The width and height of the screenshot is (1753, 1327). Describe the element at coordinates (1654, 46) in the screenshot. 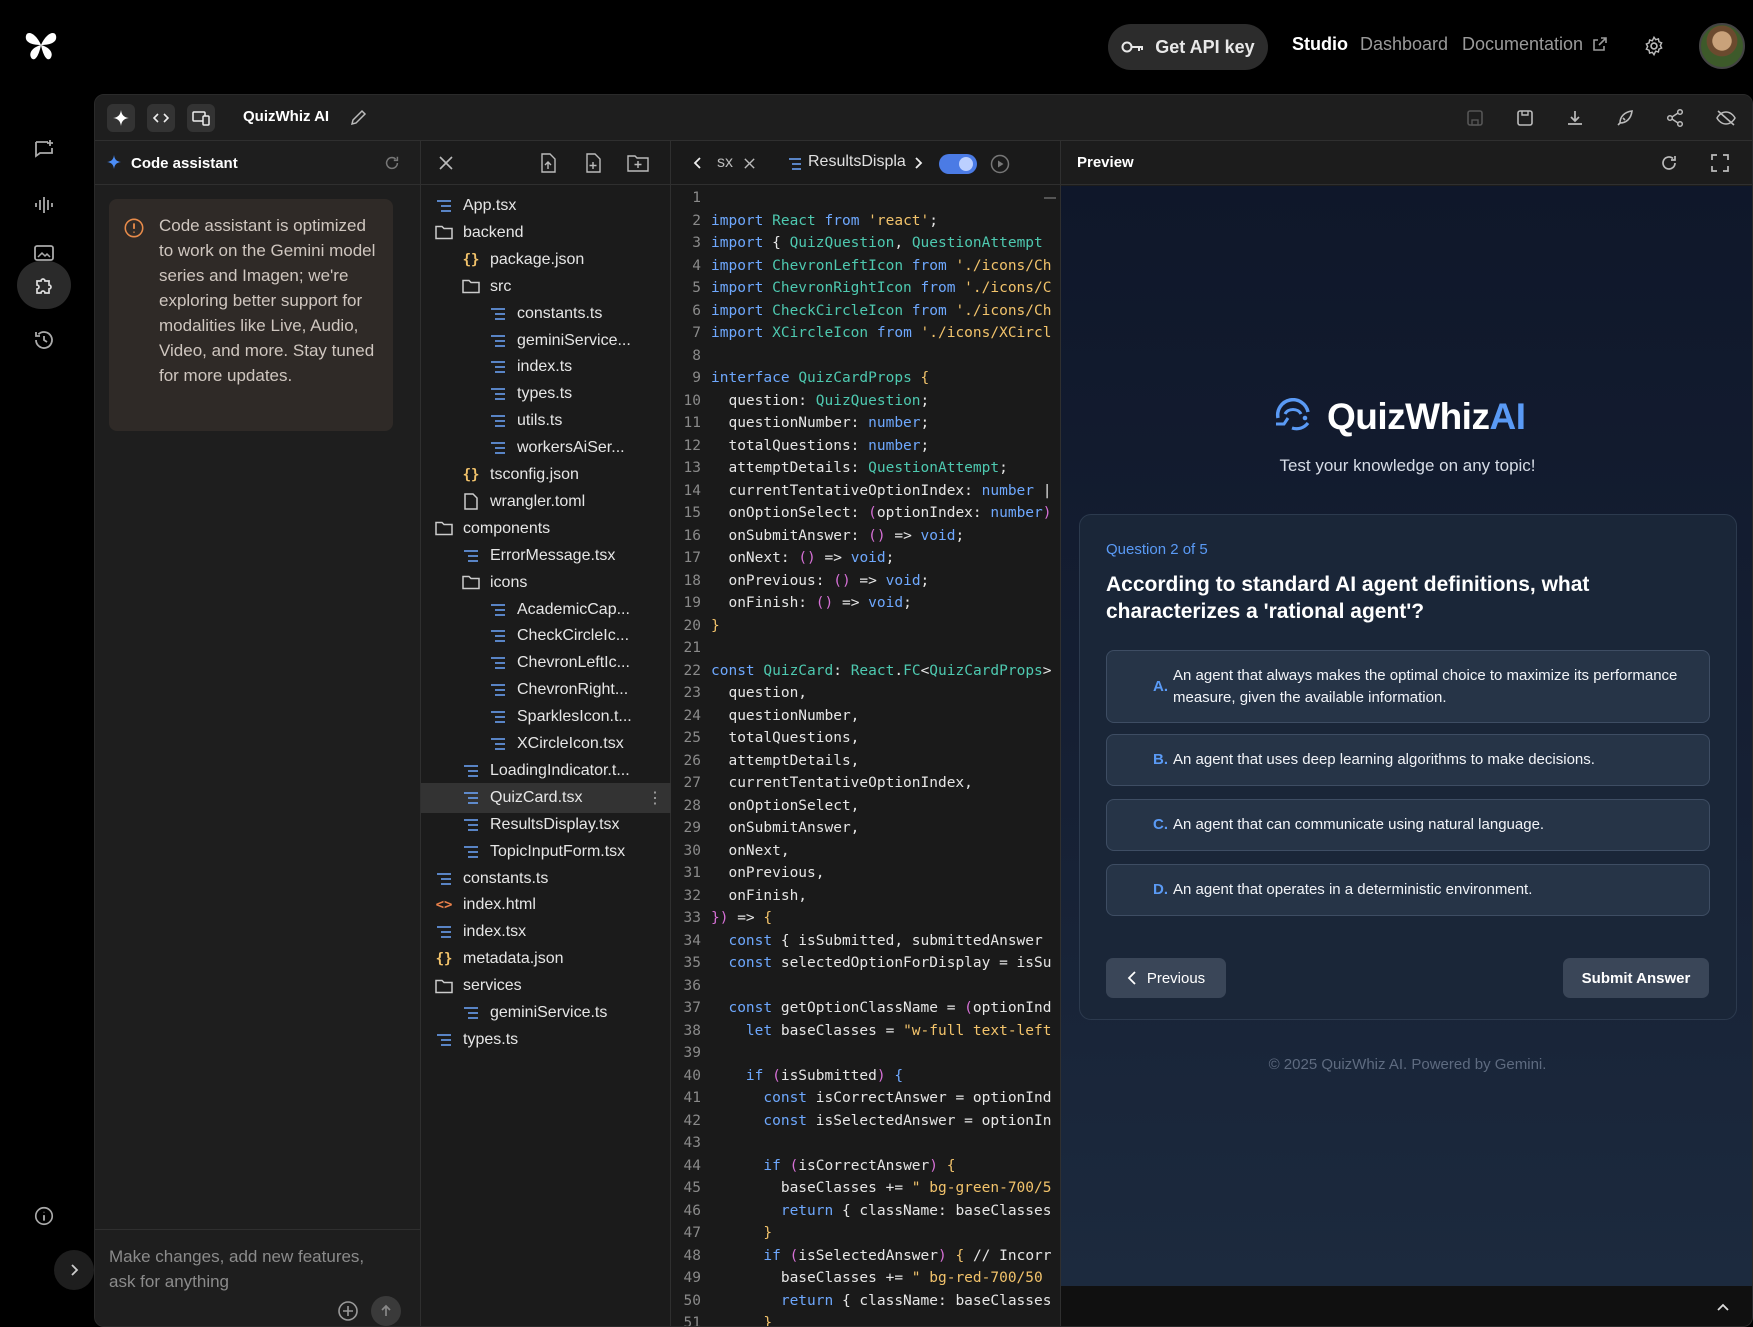

I see `settings-gear-icon` at that location.